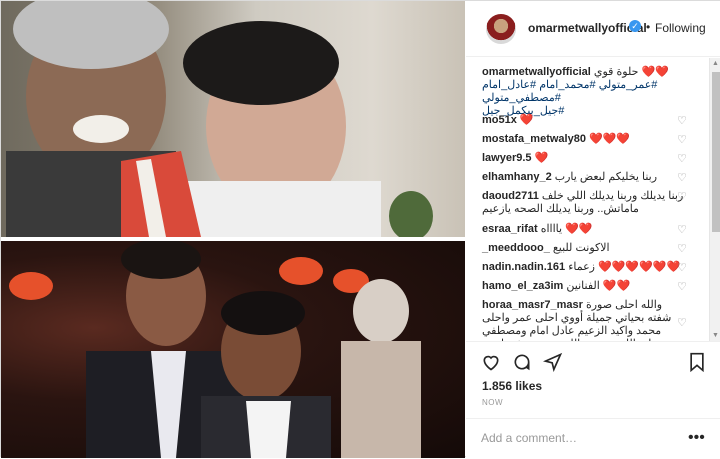  What do you see at coordinates (522, 286) in the screenshot?
I see `comment-username: hamo_el_za3im` at bounding box center [522, 286].